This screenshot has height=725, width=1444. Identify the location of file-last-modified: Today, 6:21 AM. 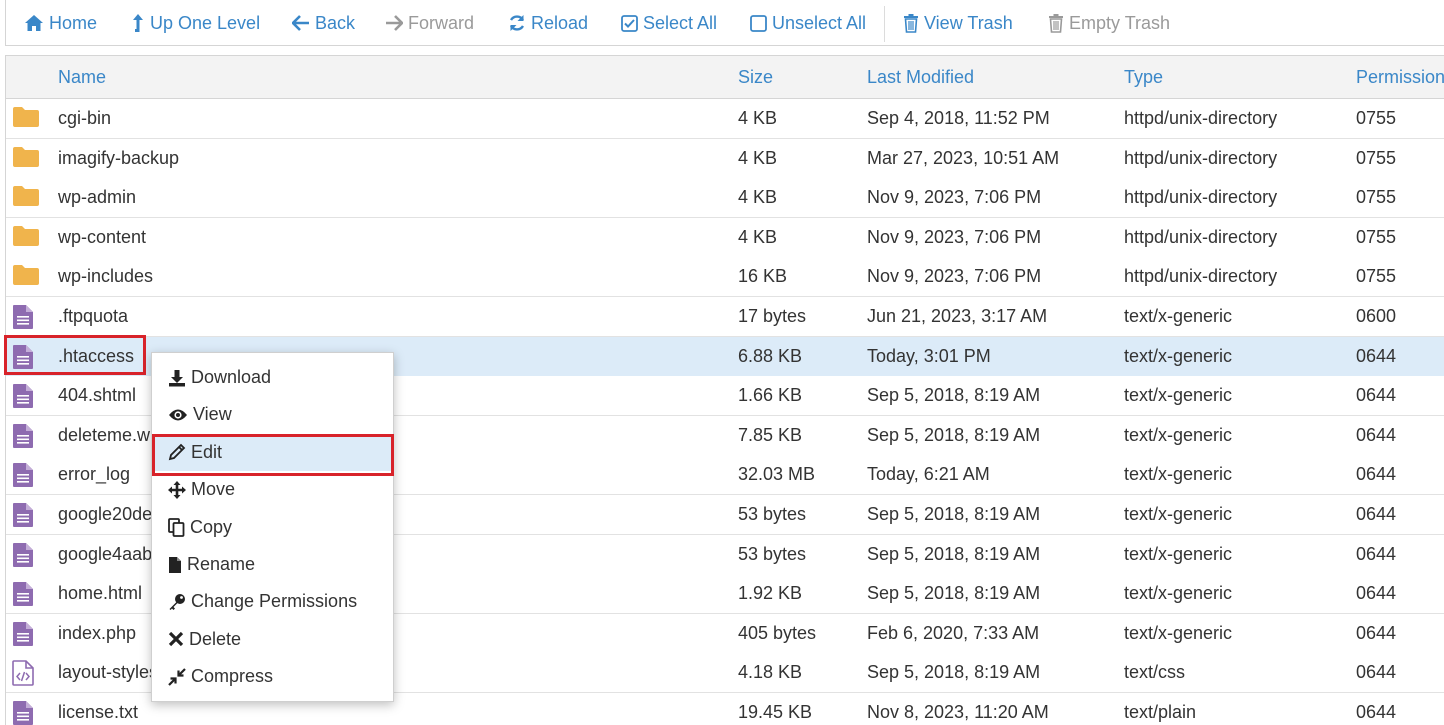
(928, 474).